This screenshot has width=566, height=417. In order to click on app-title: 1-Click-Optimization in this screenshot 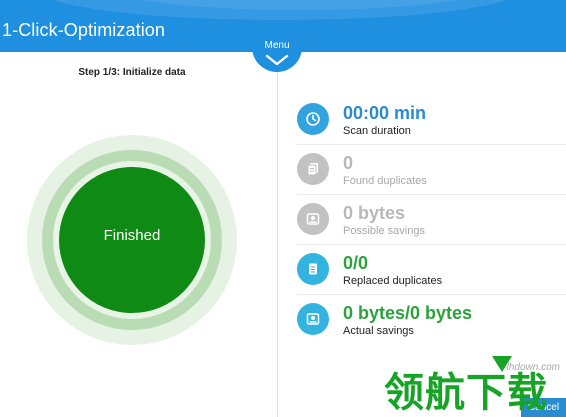, I will do `click(84, 30)`.